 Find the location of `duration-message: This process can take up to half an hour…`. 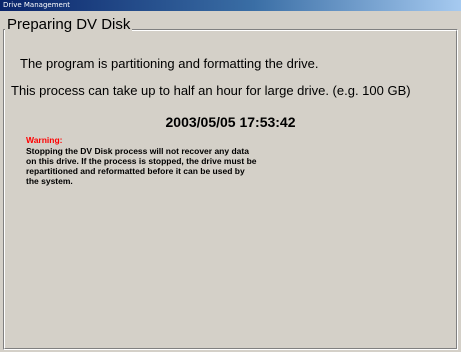

duration-message: This process can take up to half an hour… is located at coordinates (211, 90).